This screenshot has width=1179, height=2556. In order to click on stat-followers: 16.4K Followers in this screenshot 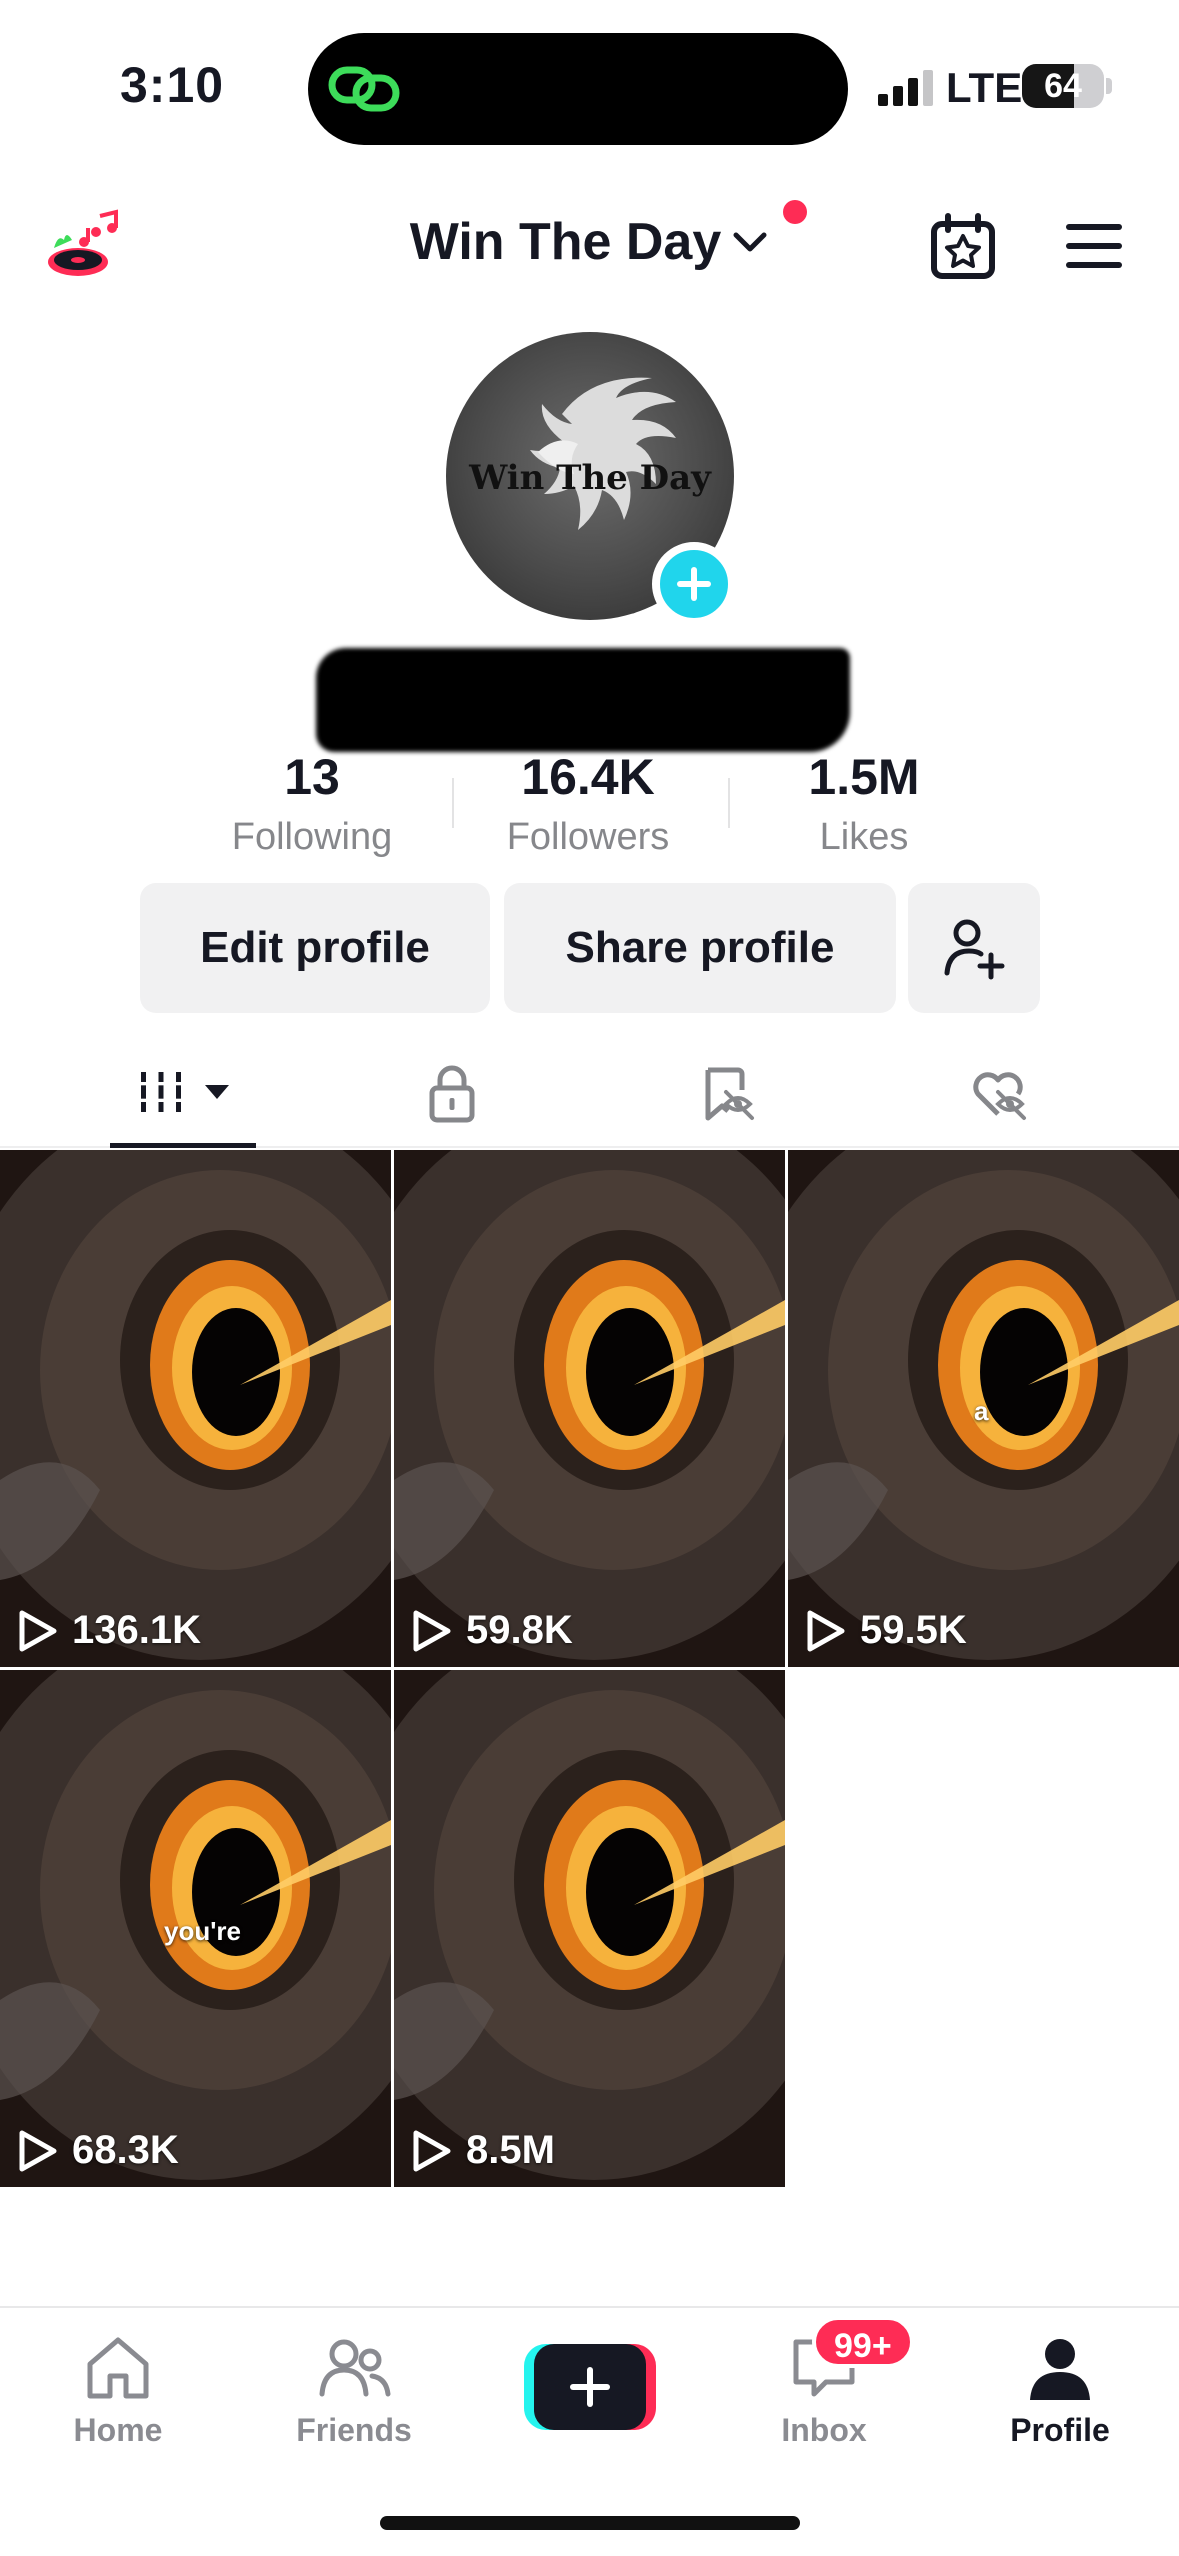, I will do `click(588, 803)`.